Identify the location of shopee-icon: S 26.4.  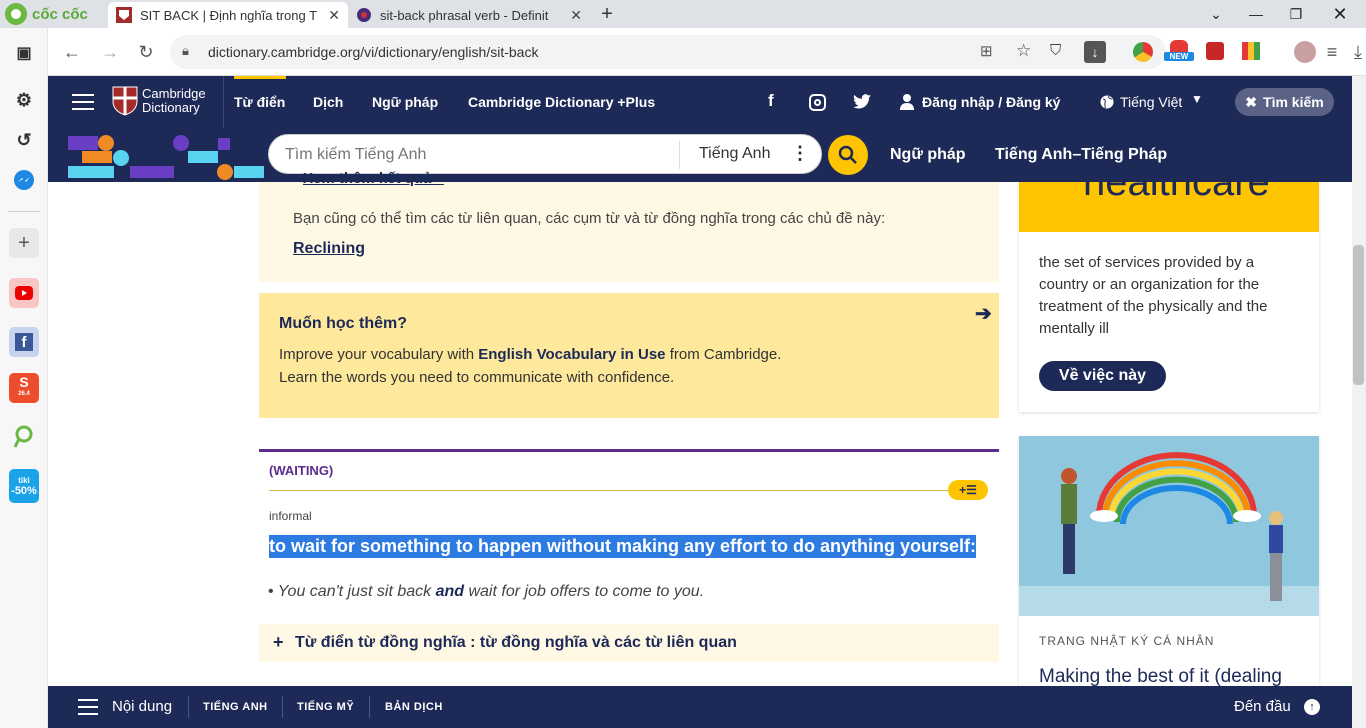
(24, 388).